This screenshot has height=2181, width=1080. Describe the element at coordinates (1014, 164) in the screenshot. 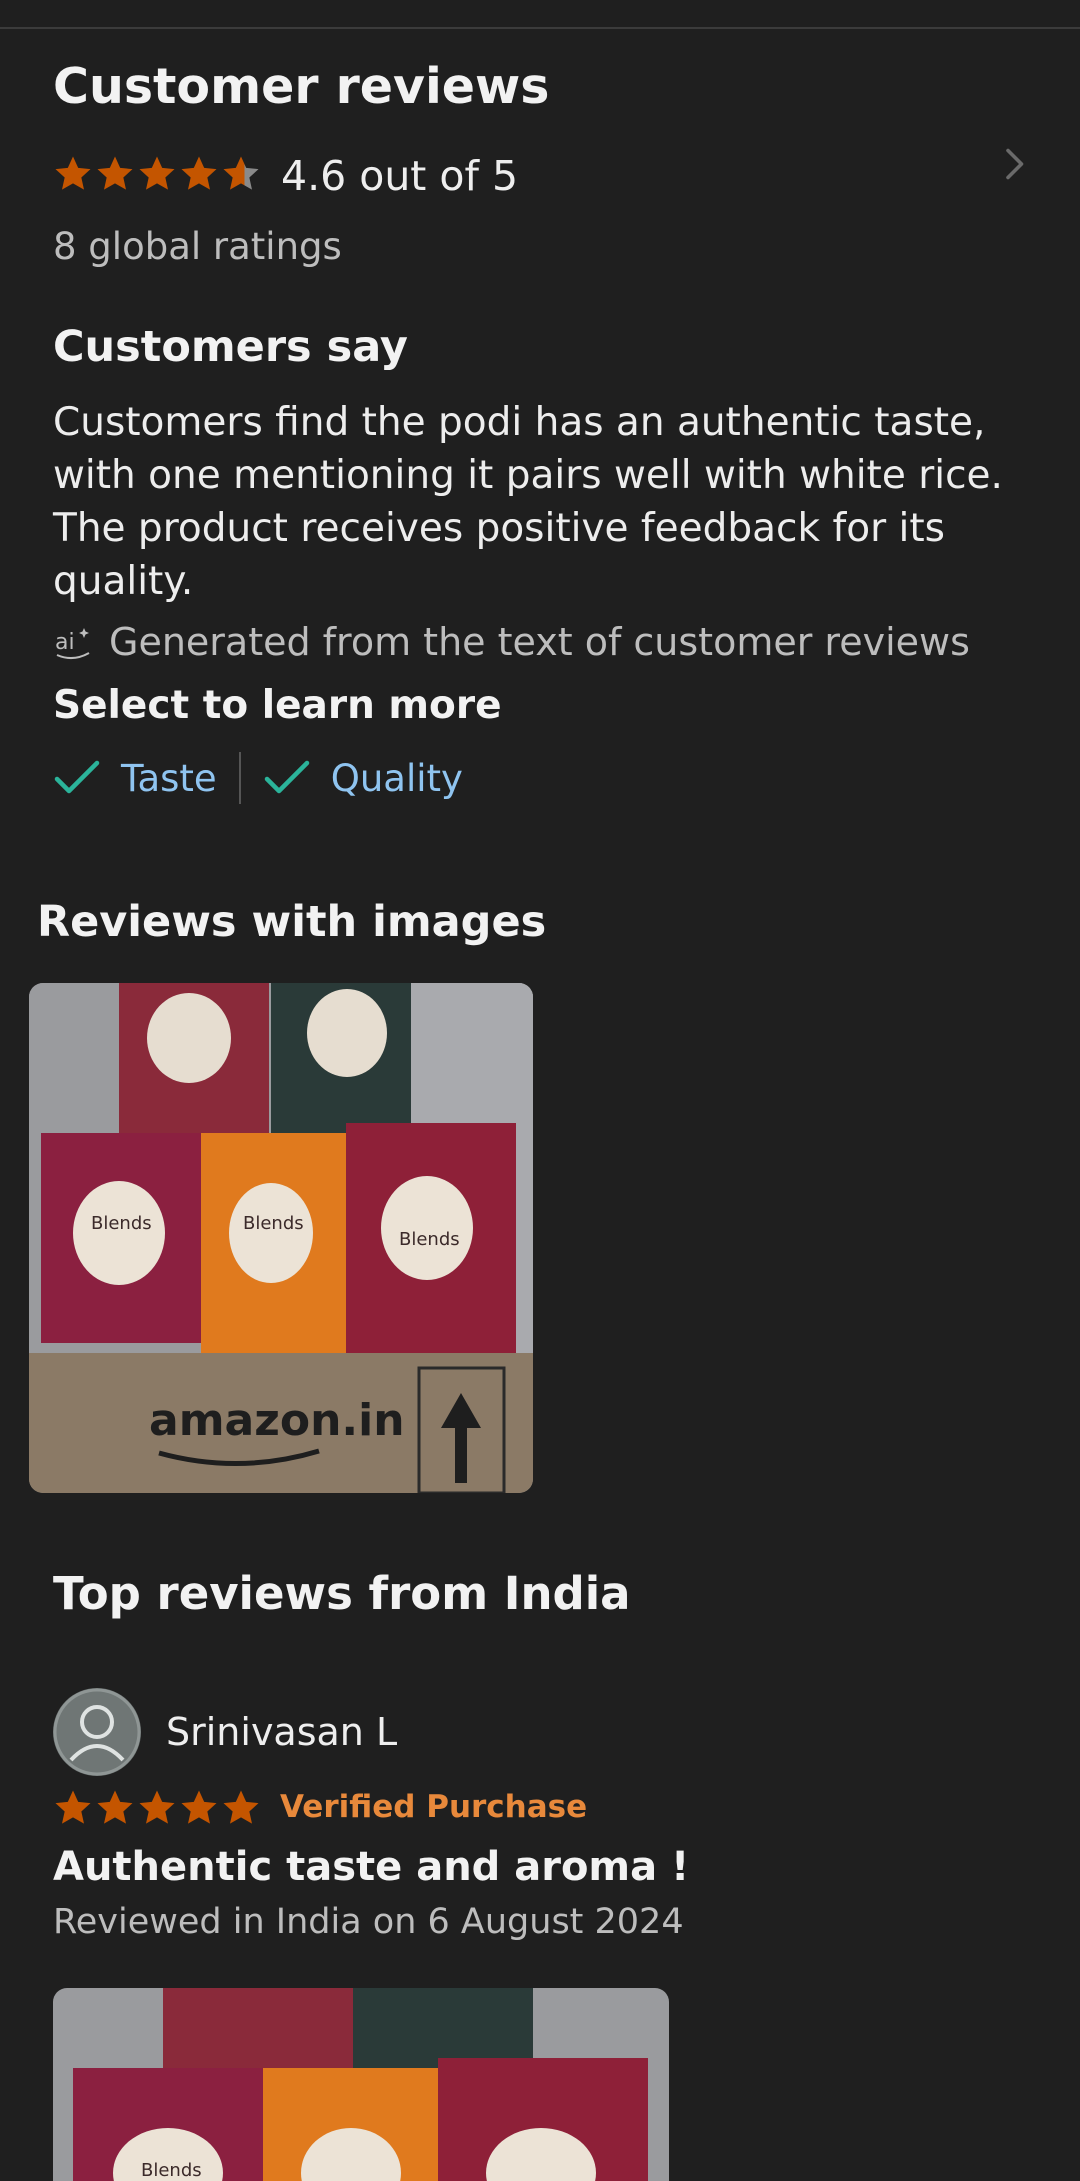

I see `chevron-right-icon` at that location.